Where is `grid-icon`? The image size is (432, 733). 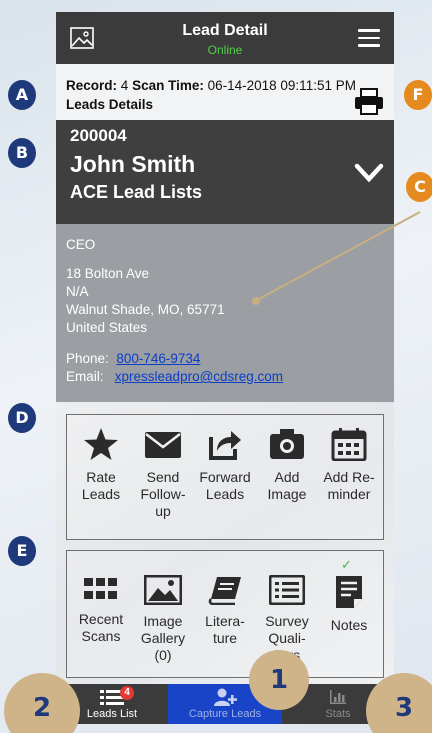
grid-icon is located at coordinates (100, 588).